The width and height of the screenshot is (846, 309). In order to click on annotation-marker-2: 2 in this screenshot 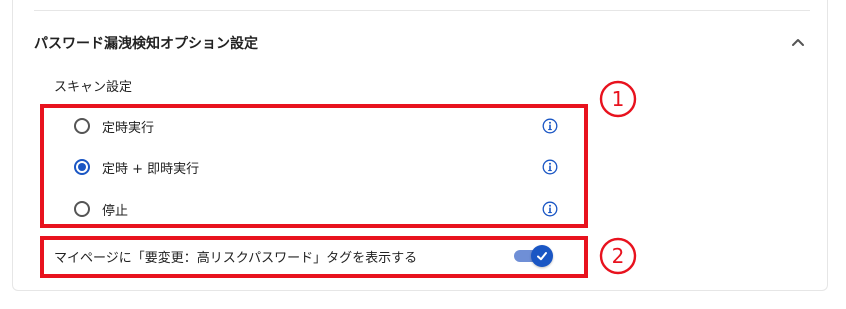, I will do `click(618, 256)`.